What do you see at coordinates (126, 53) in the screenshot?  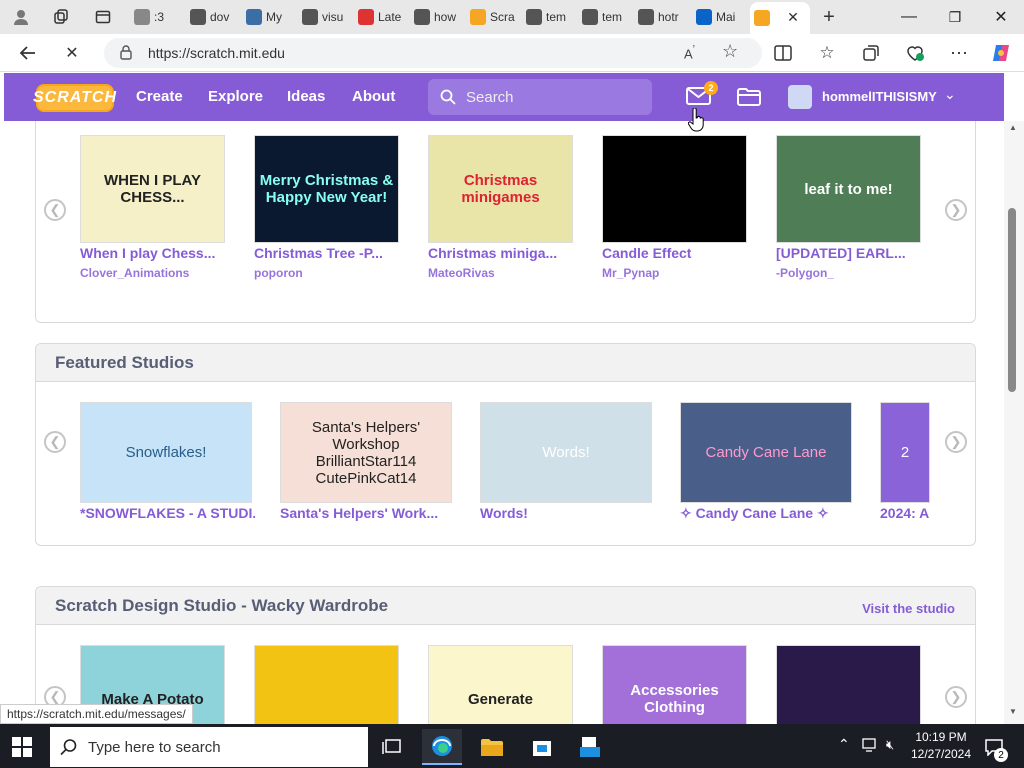 I see `site-info-icon` at bounding box center [126, 53].